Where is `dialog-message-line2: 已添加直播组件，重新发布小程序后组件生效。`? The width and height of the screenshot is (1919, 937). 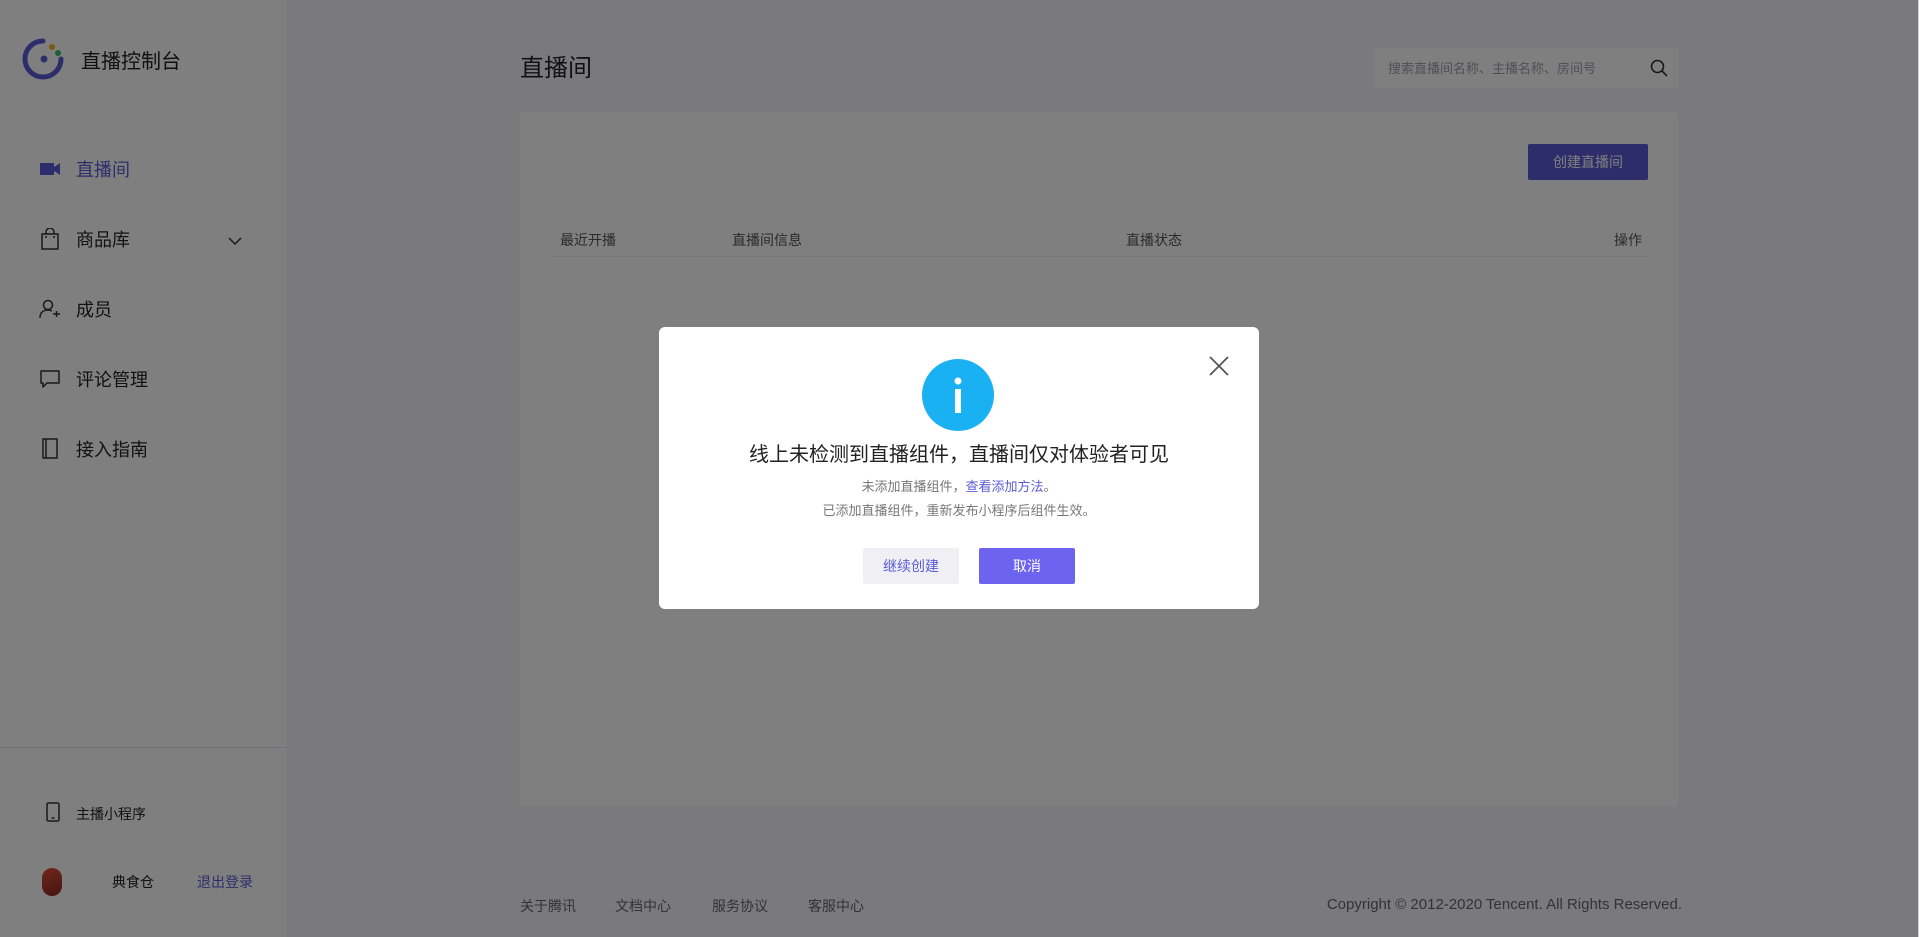 dialog-message-line2: 已添加直播组件，重新发布小程序后组件生效。 is located at coordinates (959, 510).